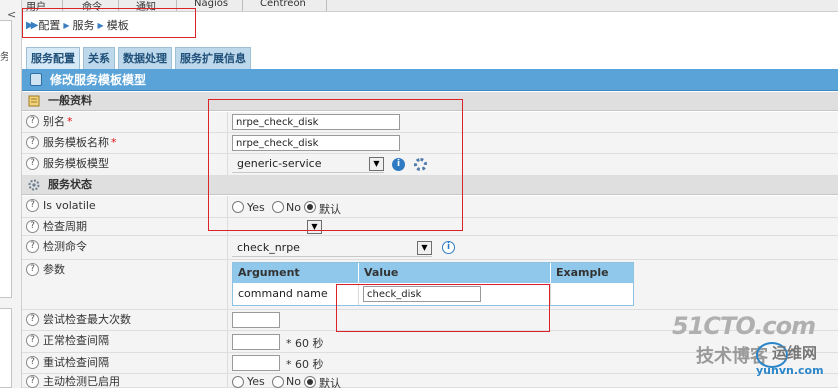 This screenshot has width=838, height=388. I want to click on alias-label: 别名, so click(54, 121).